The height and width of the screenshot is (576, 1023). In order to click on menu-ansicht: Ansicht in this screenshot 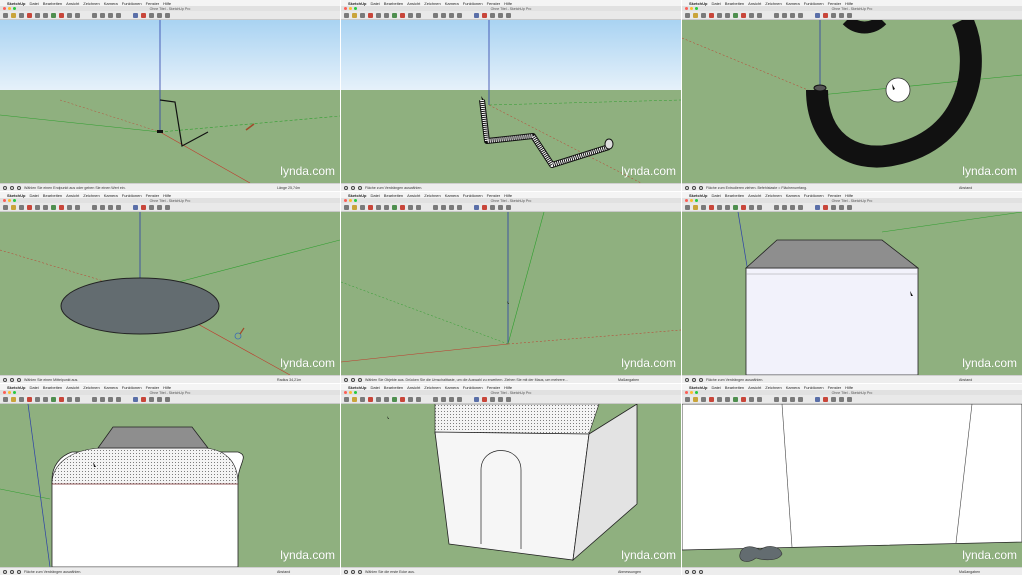, I will do `click(72, 387)`.